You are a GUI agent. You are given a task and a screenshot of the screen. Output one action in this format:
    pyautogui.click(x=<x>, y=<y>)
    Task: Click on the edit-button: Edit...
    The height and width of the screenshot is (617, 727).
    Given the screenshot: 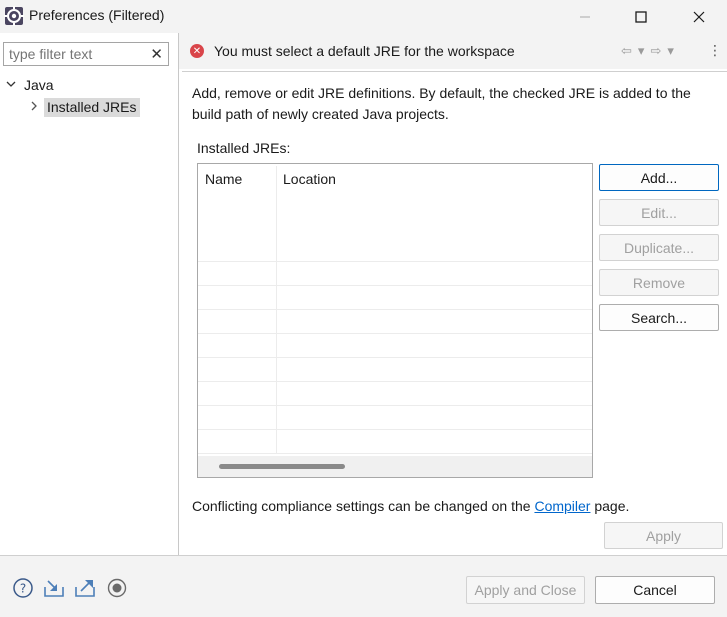 What is the action you would take?
    pyautogui.click(x=659, y=212)
    